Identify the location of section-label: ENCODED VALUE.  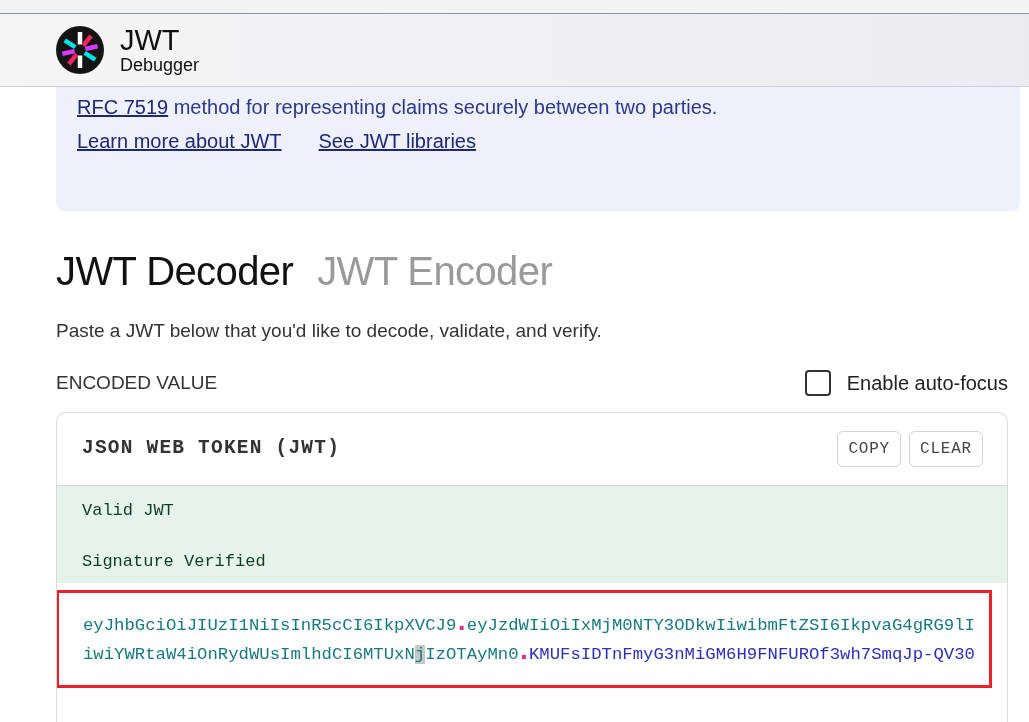
(137, 383).